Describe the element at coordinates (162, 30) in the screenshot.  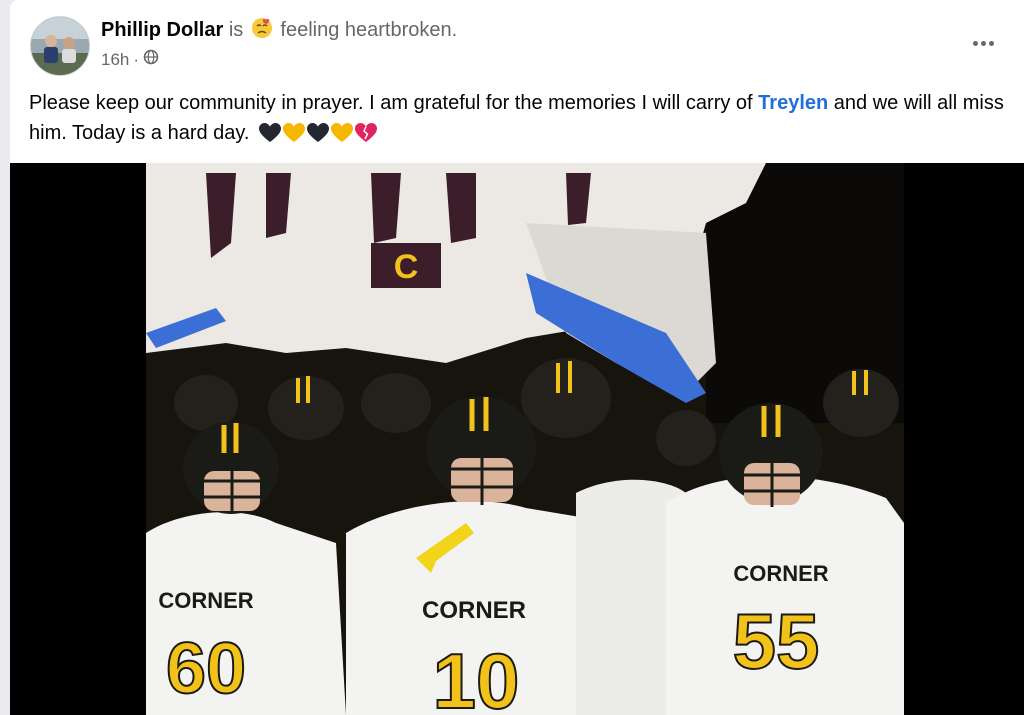
I see `author-name: Phillip Dollar` at that location.